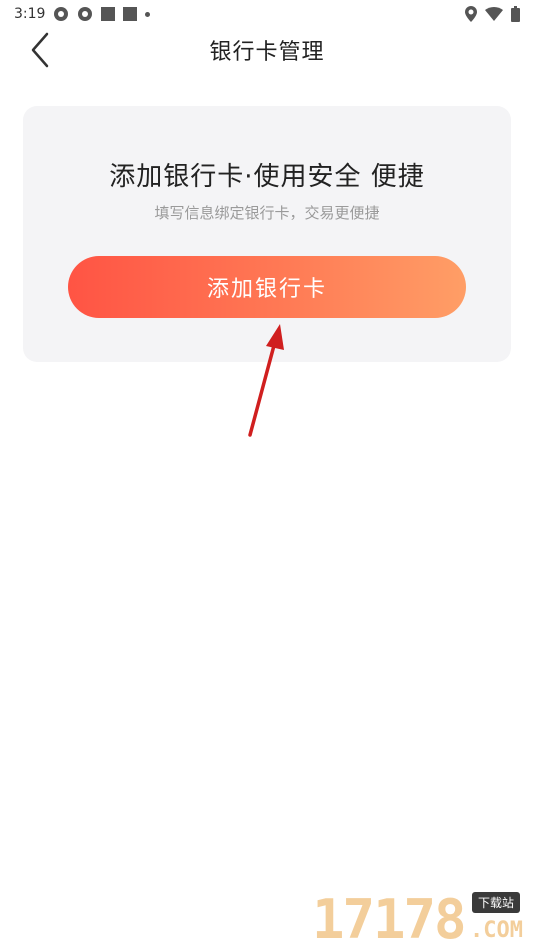 This screenshot has width=534, height=951. I want to click on nav-bar: 银行卡管理, so click(267, 50).